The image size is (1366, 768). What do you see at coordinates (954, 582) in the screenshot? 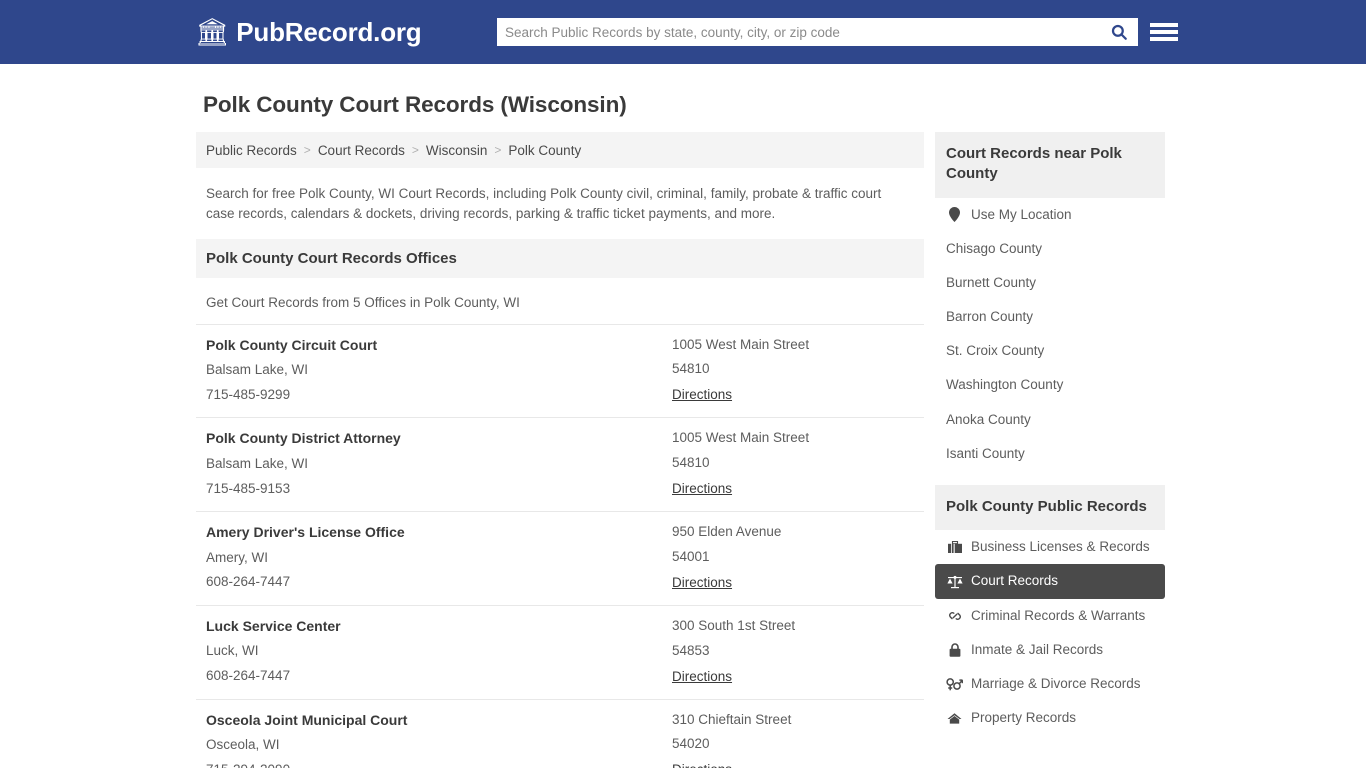
I see `scales-of-justice-icon` at bounding box center [954, 582].